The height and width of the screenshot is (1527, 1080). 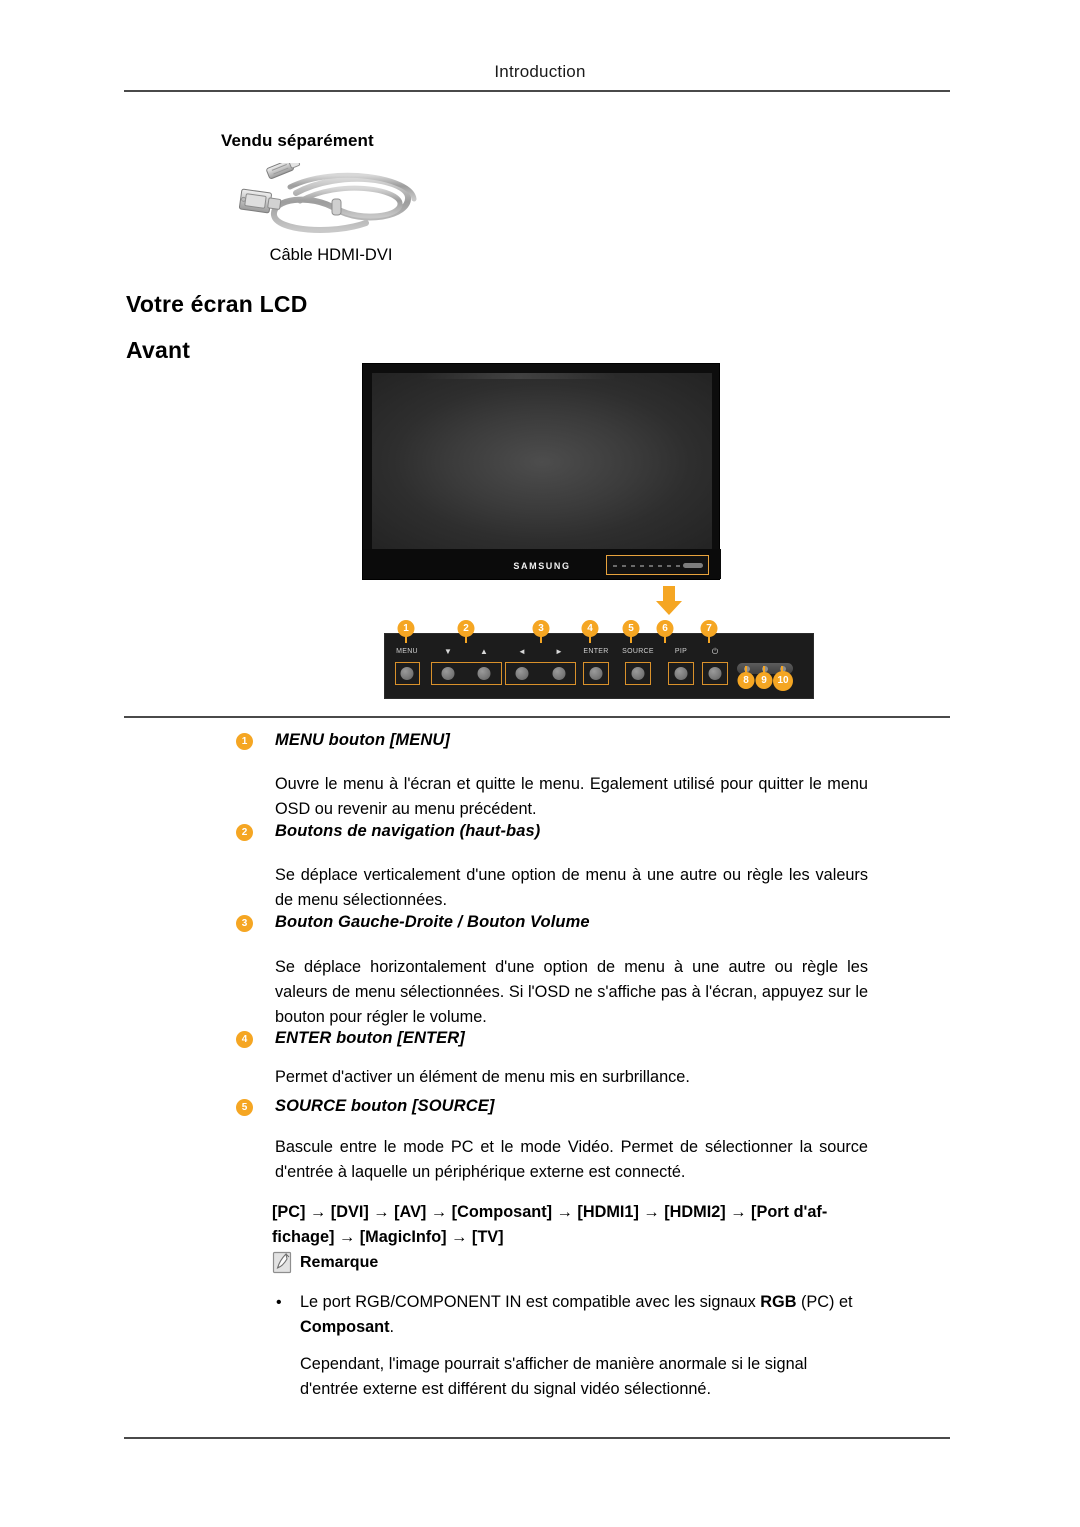 I want to click on down-arrow-icon, so click(x=669, y=601).